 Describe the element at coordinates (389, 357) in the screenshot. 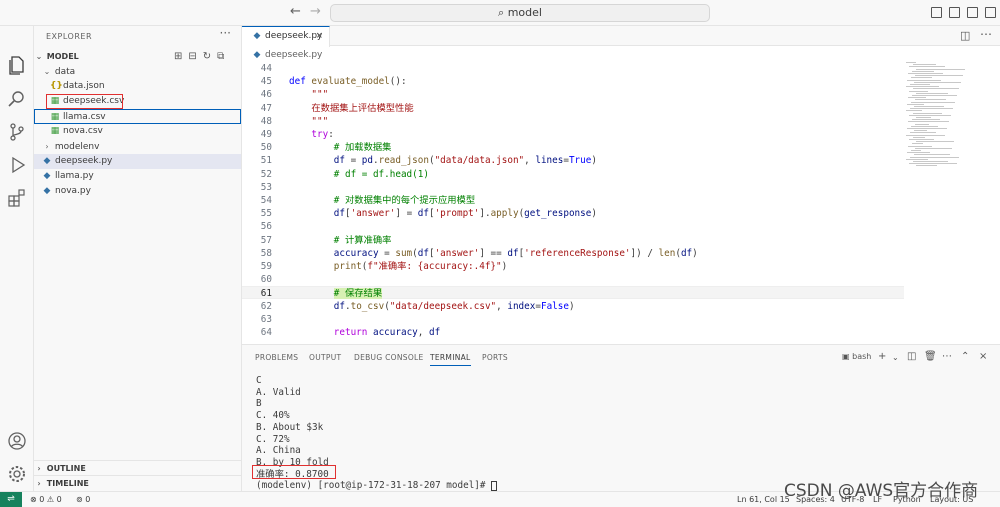

I see `tab-debug-console: DEBUG CONSOLE` at that location.